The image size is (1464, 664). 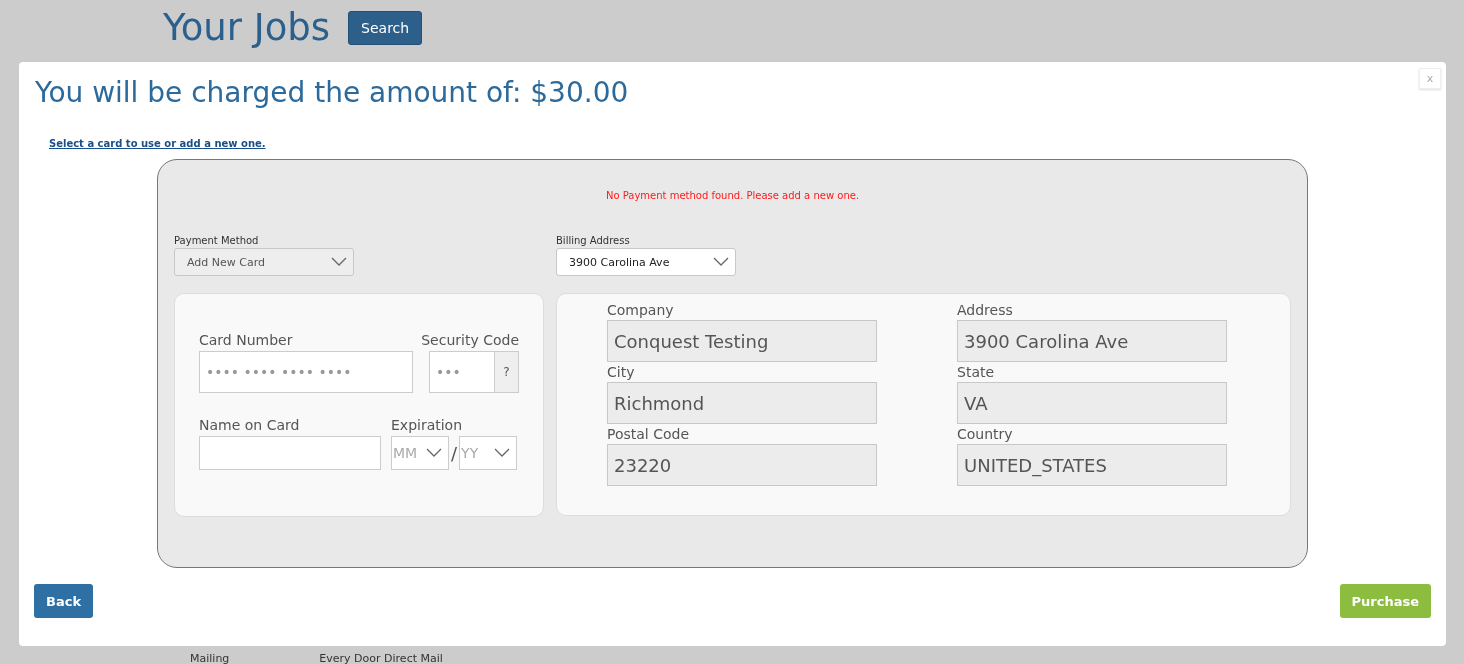 I want to click on security-code-field: •••, so click(x=462, y=372).